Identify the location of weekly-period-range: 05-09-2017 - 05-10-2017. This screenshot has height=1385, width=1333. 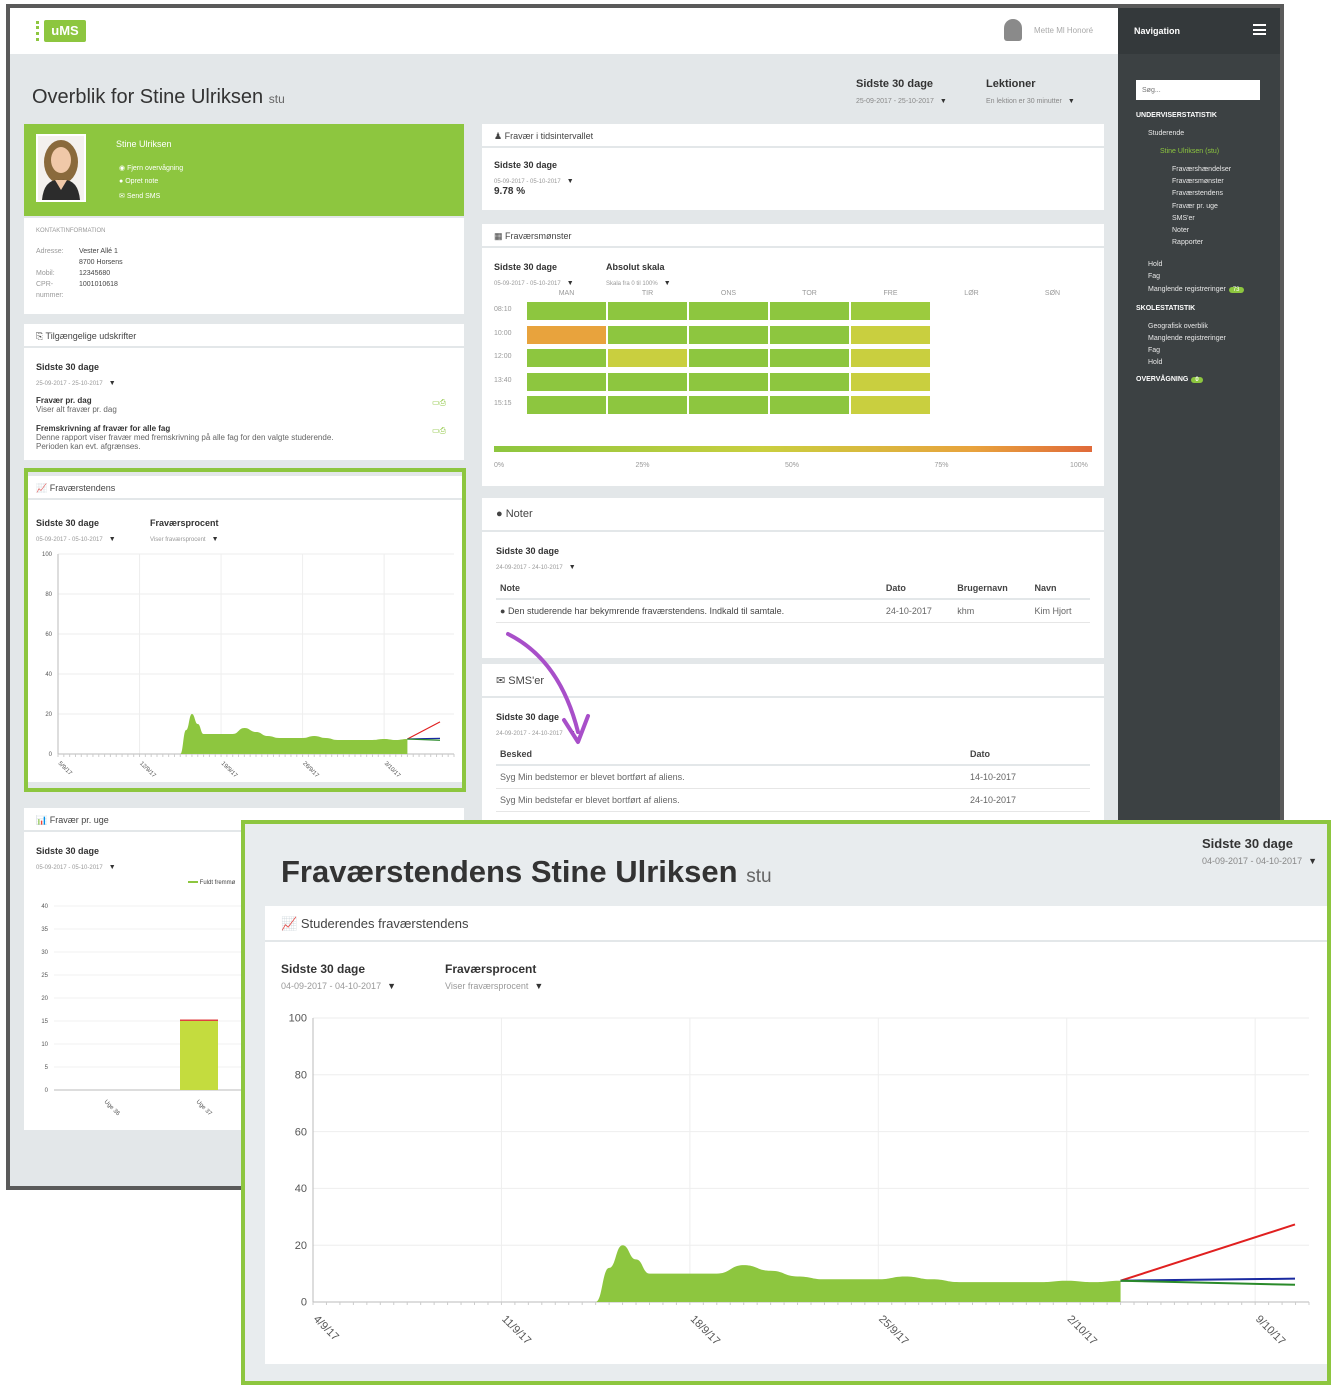
(69, 868).